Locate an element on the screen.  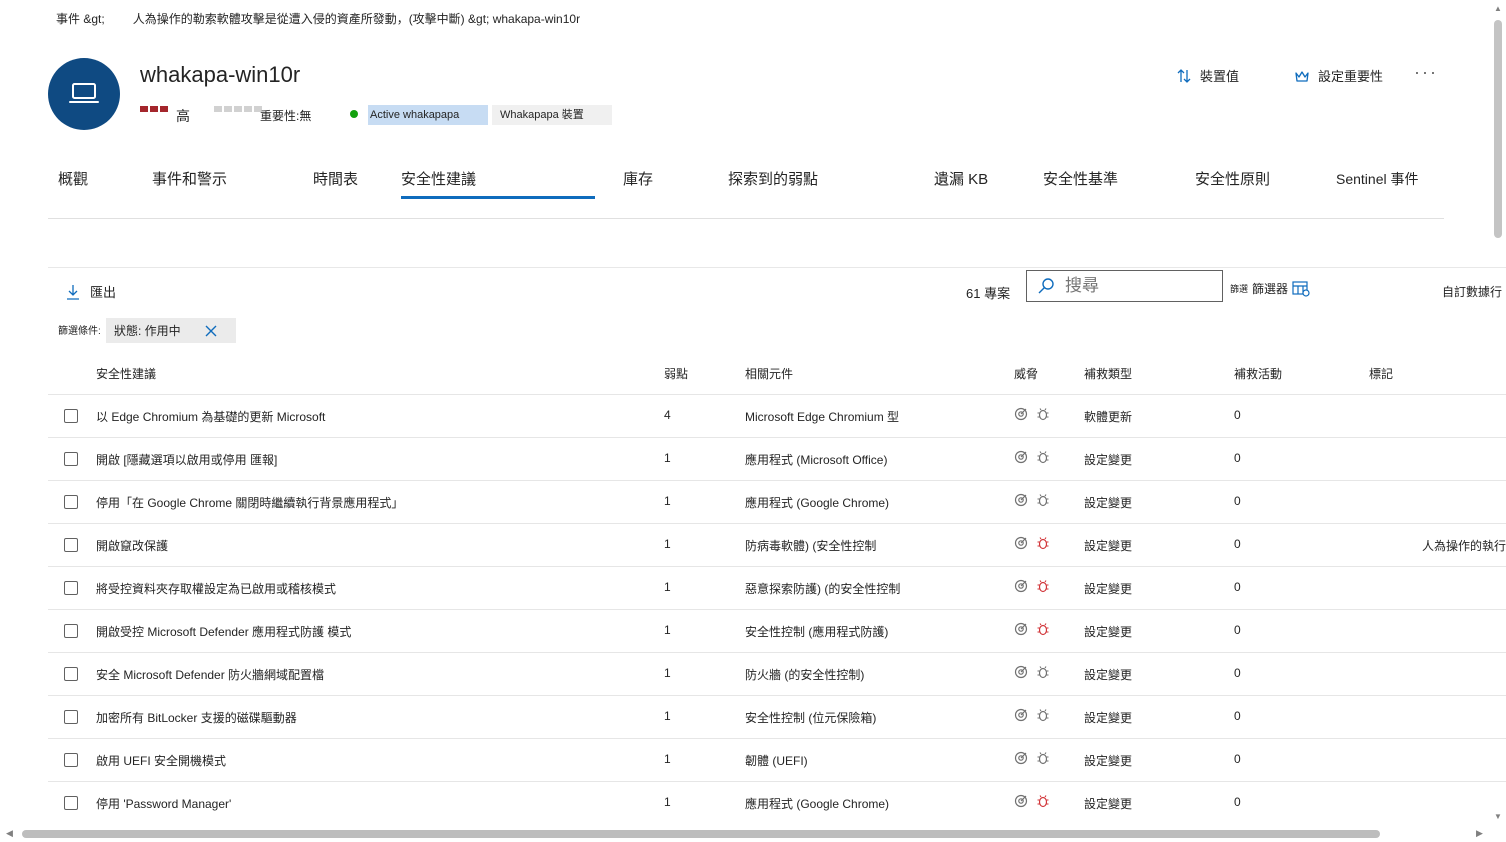
more-actions-button: ··· is located at coordinates (1426, 72).